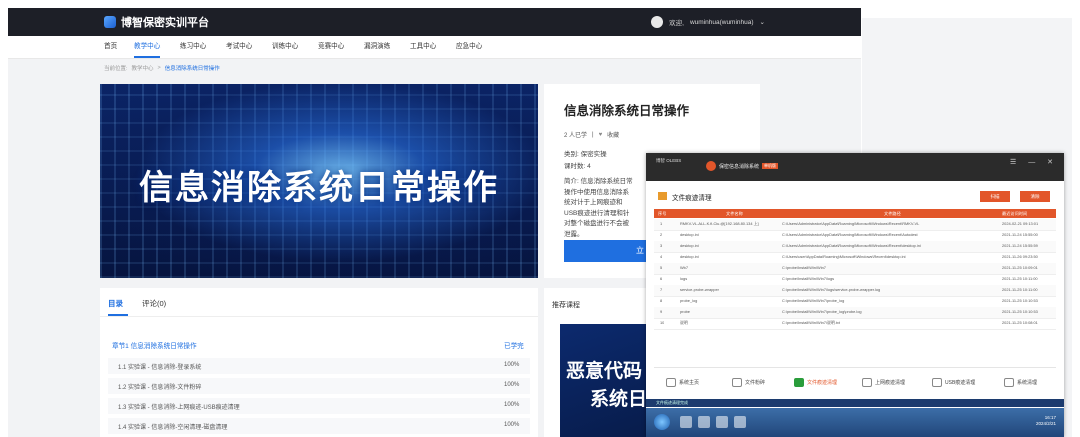 The height and width of the screenshot is (437, 1080). Describe the element at coordinates (762, 22) in the screenshot. I see `chevron-down-icon: ⌄` at that location.